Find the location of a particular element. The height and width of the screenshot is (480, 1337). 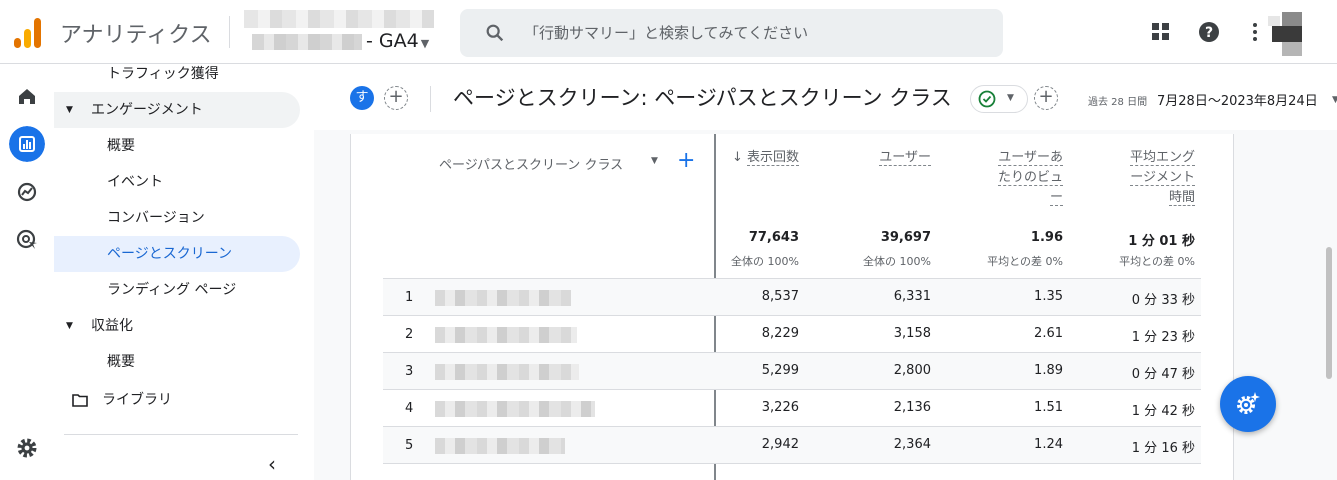

property-selector: - GA4 ▼ is located at coordinates (397, 41).